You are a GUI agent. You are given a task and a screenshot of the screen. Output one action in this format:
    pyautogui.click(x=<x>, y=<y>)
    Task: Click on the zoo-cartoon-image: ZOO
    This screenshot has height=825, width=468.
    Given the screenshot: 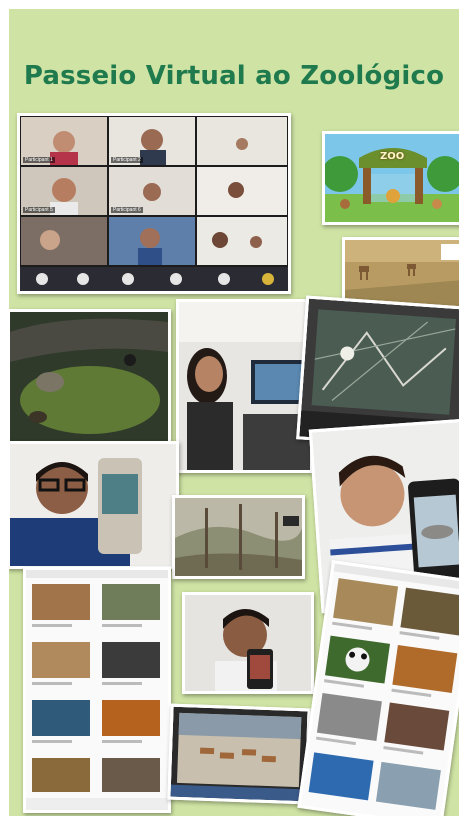 What is the action you would take?
    pyautogui.click(x=390, y=178)
    